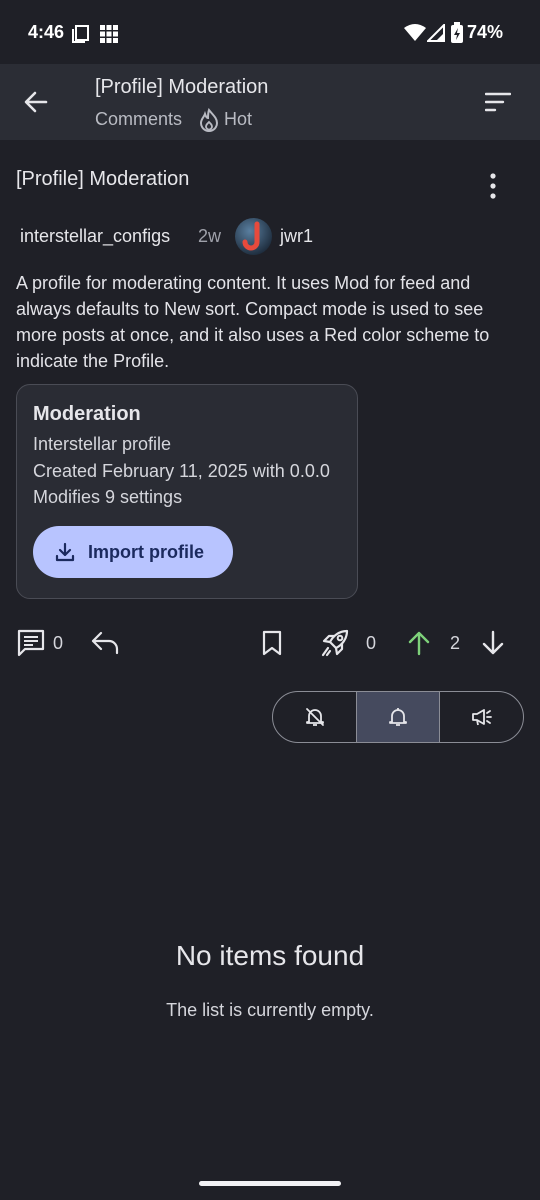 This screenshot has height=1200, width=540. I want to click on empty-state-subtitle: The list is currently empty., so click(270, 1010).